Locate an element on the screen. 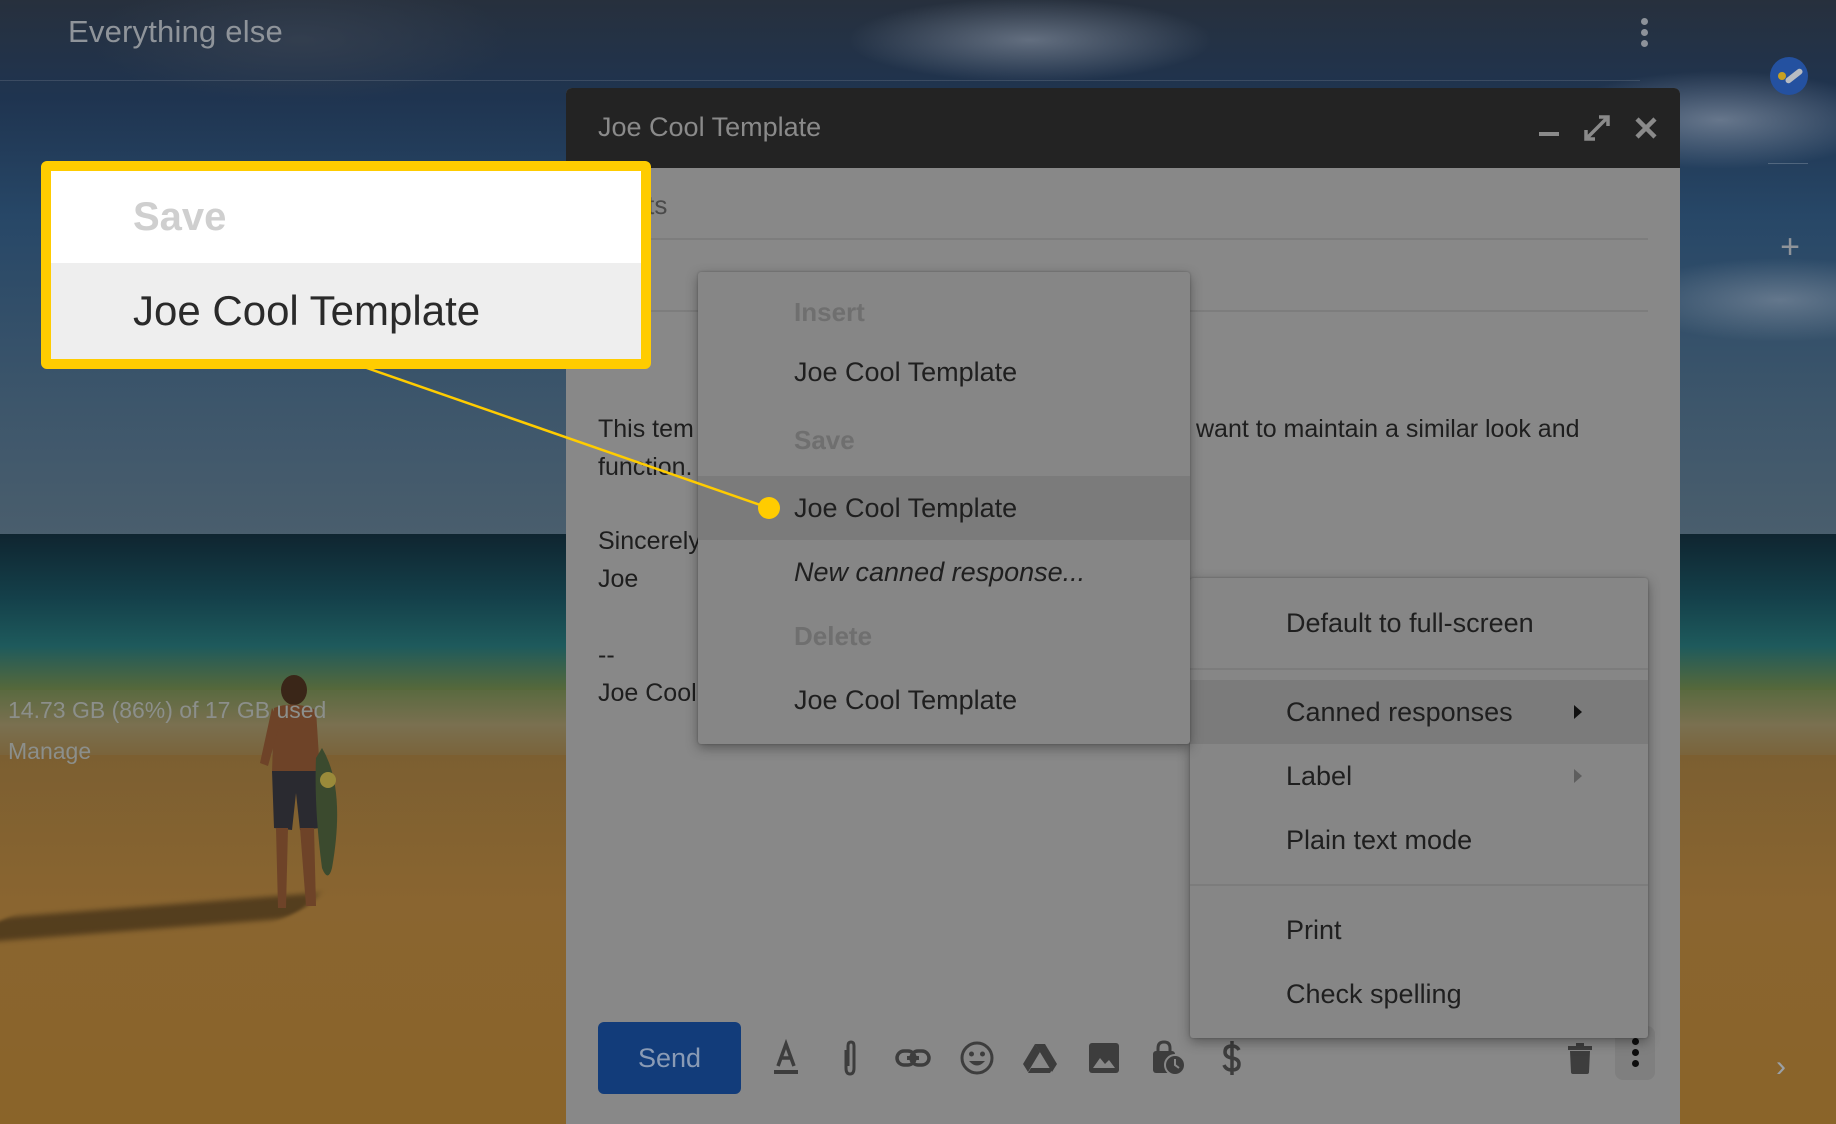 The width and height of the screenshot is (1836, 1124). signature-line: Joe Cool is located at coordinates (647, 693).